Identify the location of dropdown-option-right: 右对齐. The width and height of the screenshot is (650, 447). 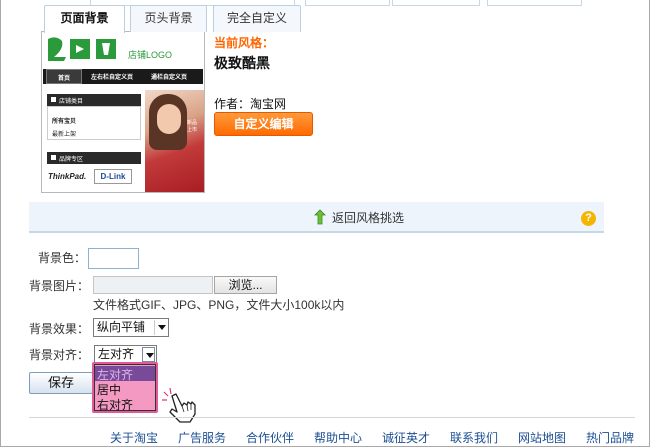
(115, 404).